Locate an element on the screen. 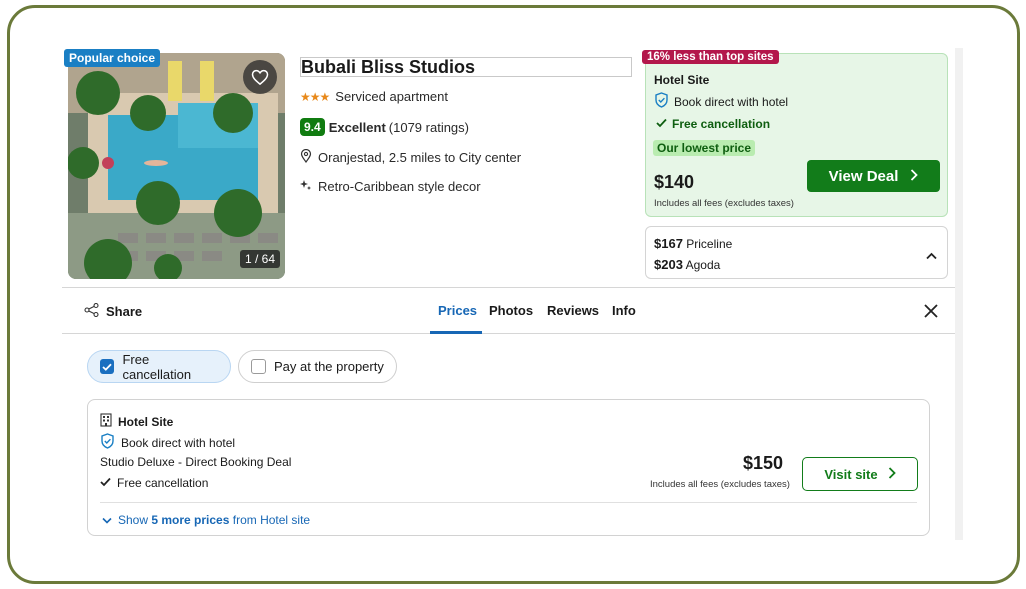 Image resolution: width=1026 pixels, height=589 pixels. photo-counter: 1 / 64 is located at coordinates (260, 259).